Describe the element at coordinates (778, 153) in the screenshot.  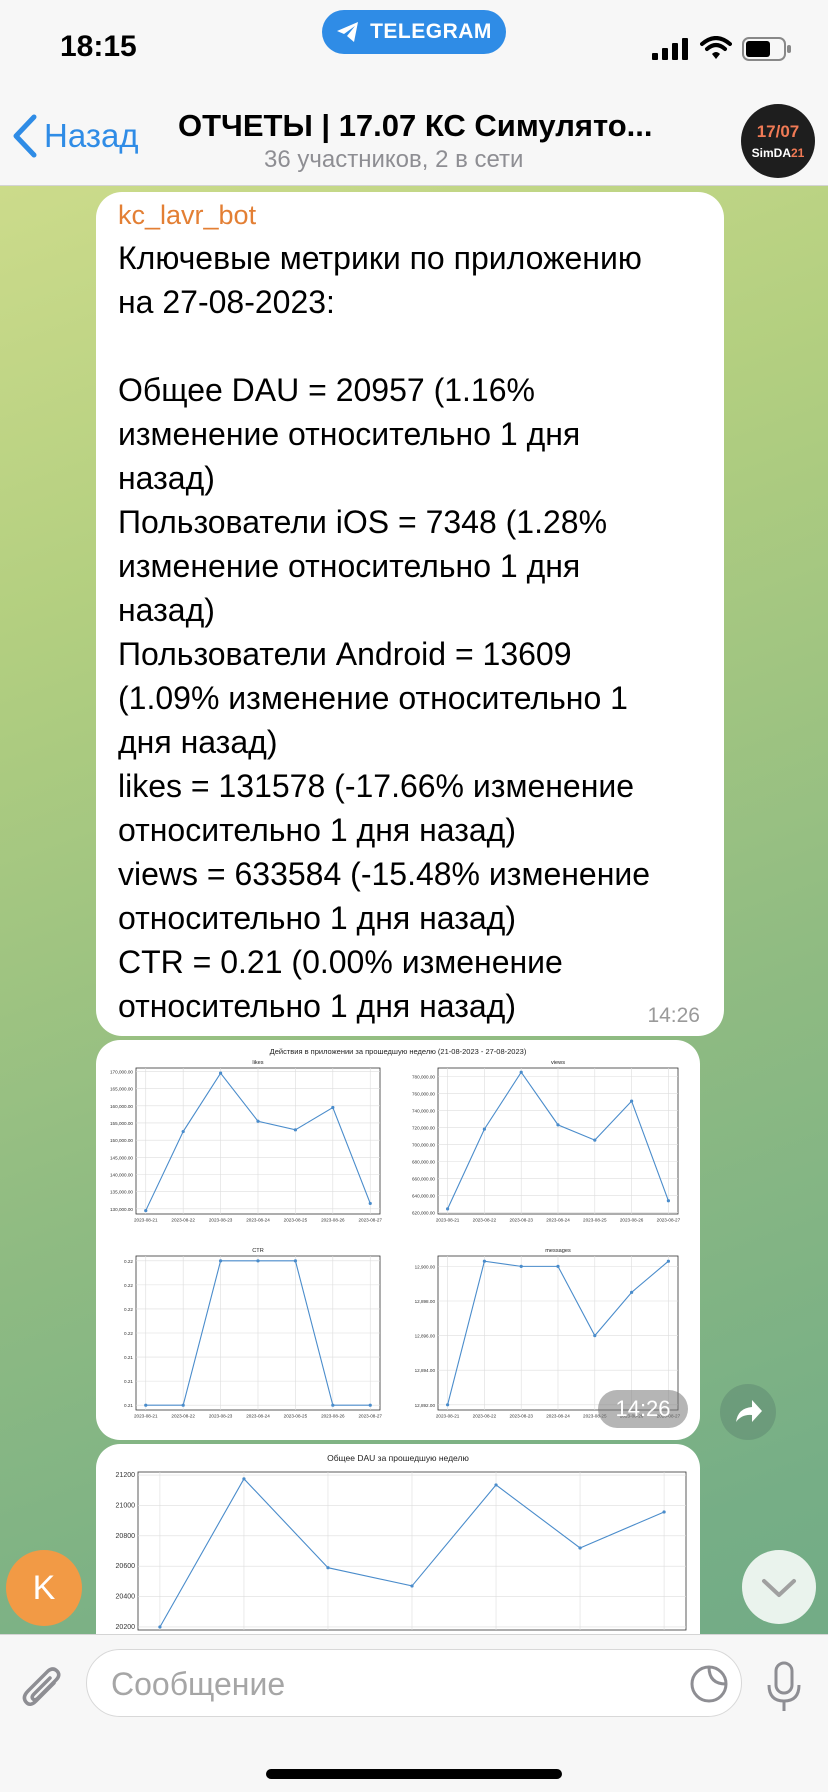
I see `avatar-text-brand: SimDA21` at that location.